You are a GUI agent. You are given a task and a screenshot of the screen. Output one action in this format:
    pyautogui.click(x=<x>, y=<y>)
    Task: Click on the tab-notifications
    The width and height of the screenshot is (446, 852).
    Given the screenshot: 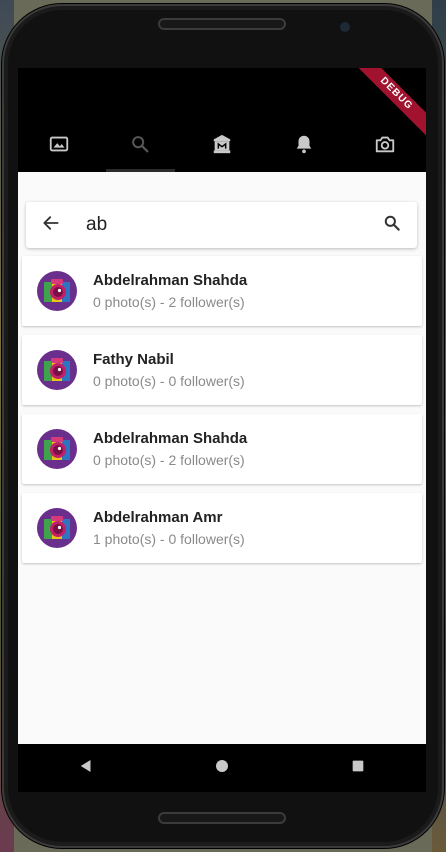 What is the action you would take?
    pyautogui.click(x=304, y=146)
    